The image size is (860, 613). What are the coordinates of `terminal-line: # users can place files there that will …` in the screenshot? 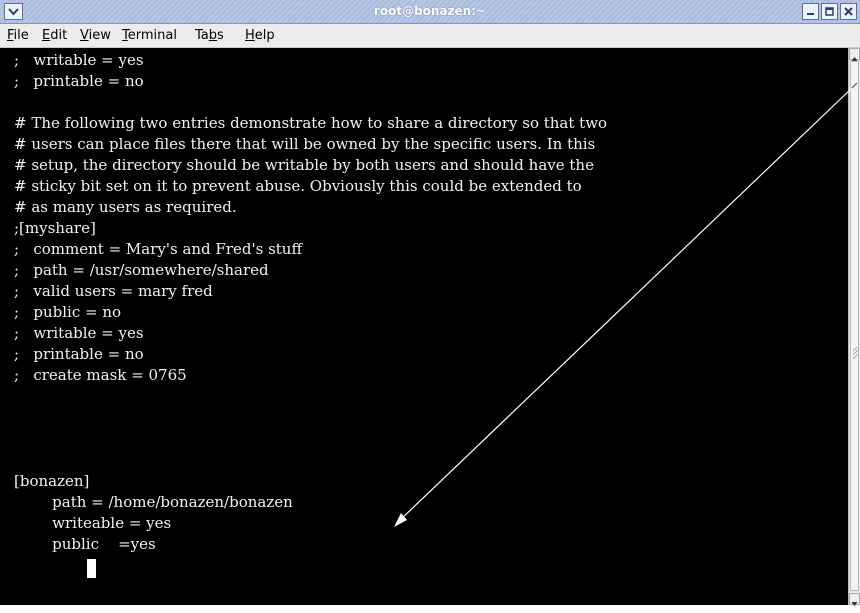 It's located at (305, 144).